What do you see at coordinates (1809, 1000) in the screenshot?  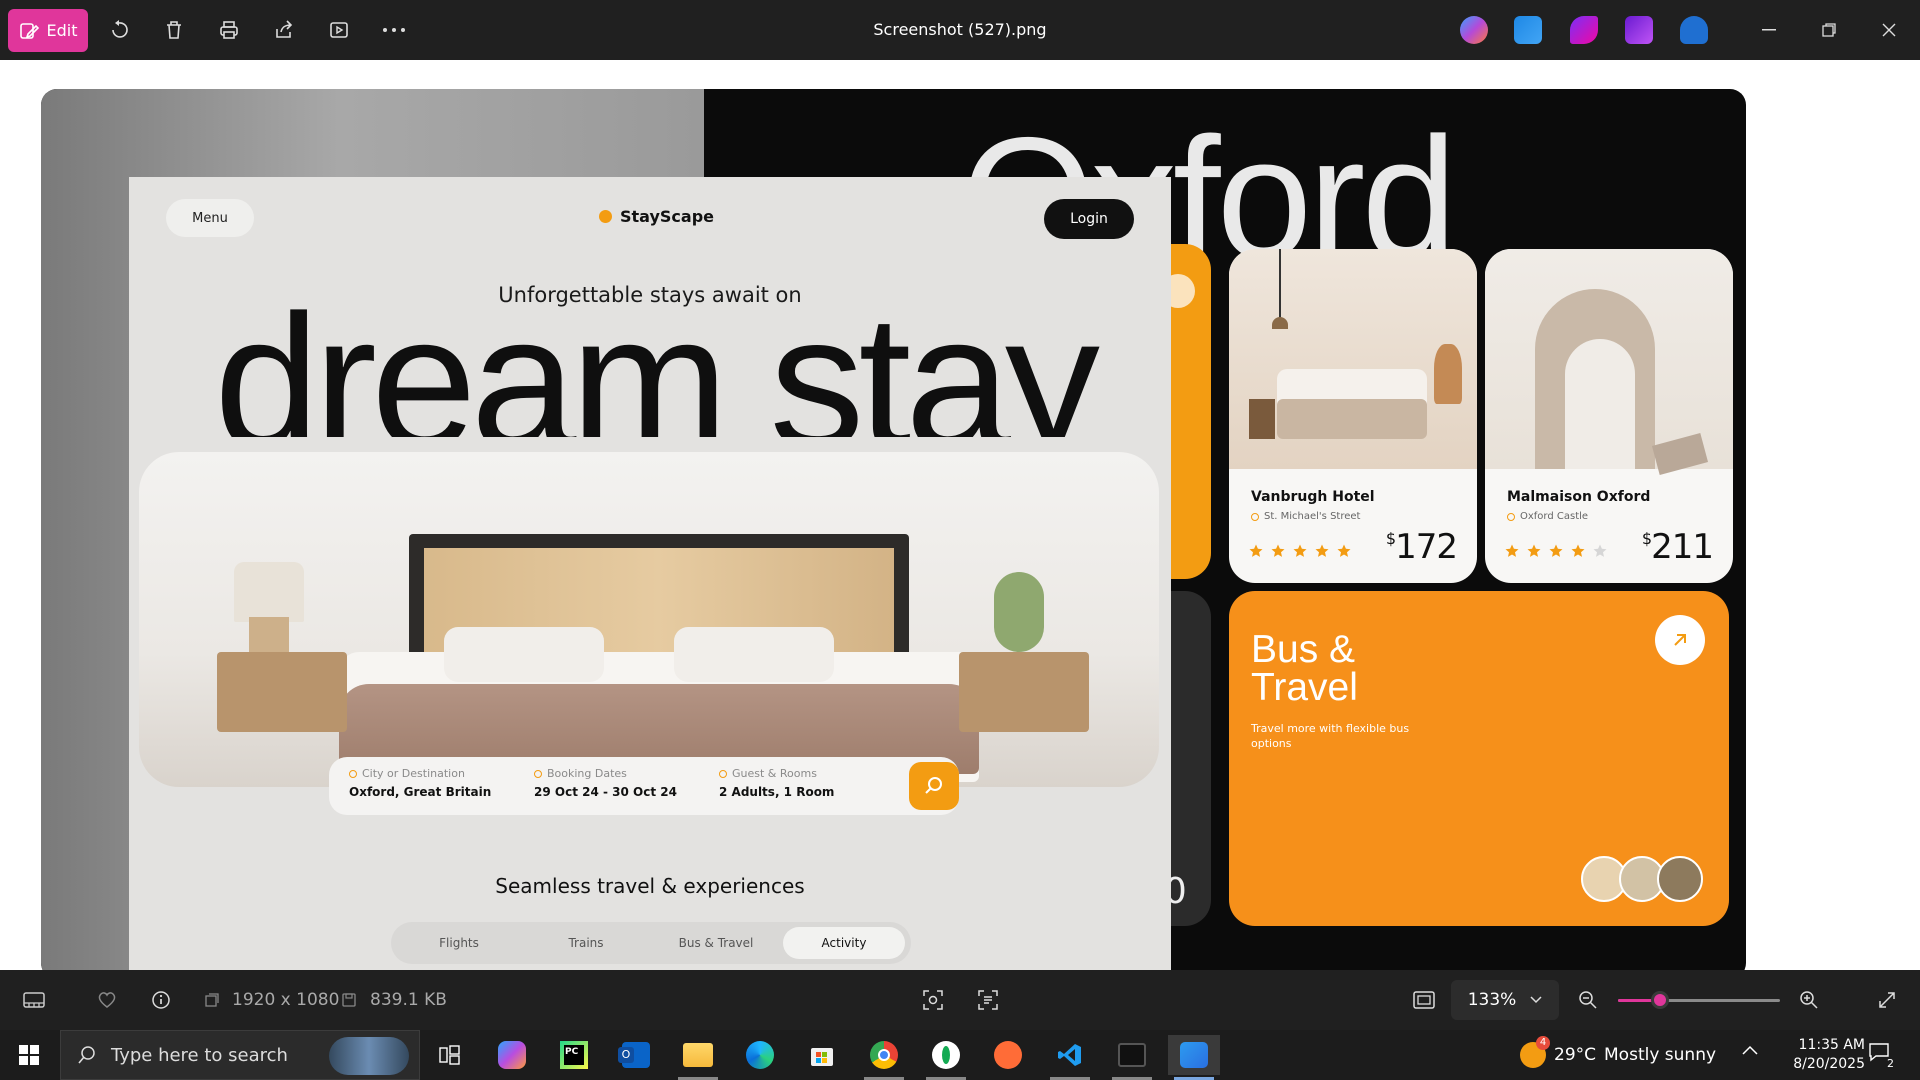 I see `zoom-in-icon` at bounding box center [1809, 1000].